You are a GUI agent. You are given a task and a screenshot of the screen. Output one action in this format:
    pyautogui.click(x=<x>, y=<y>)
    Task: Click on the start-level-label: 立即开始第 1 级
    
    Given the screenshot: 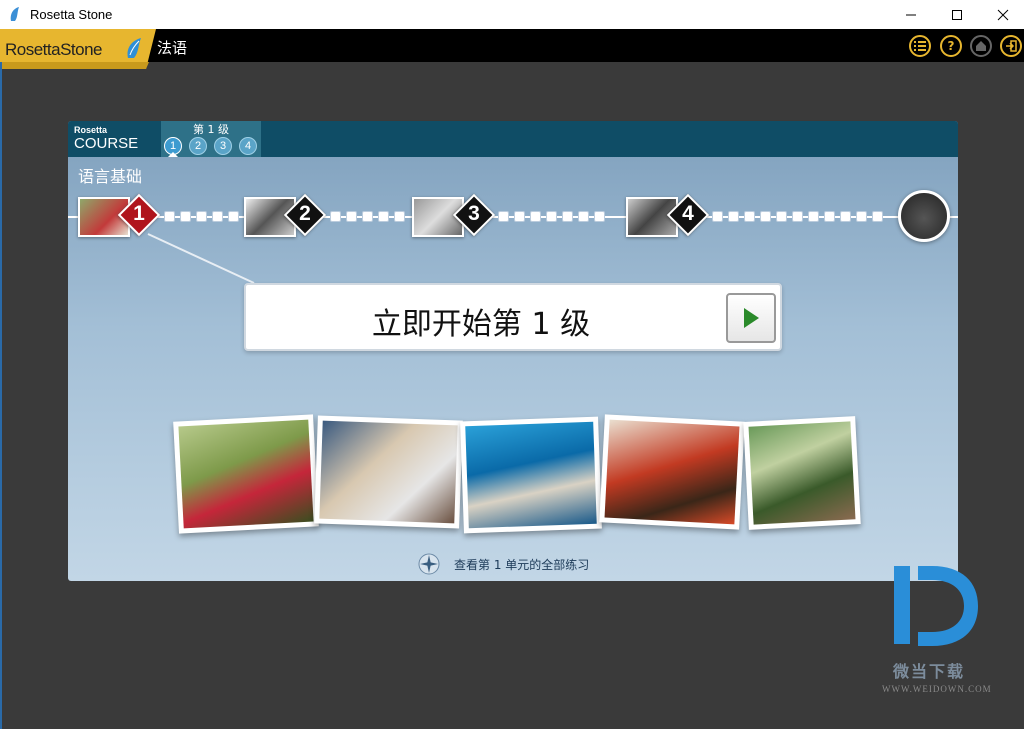 What is the action you would take?
    pyautogui.click(x=481, y=324)
    